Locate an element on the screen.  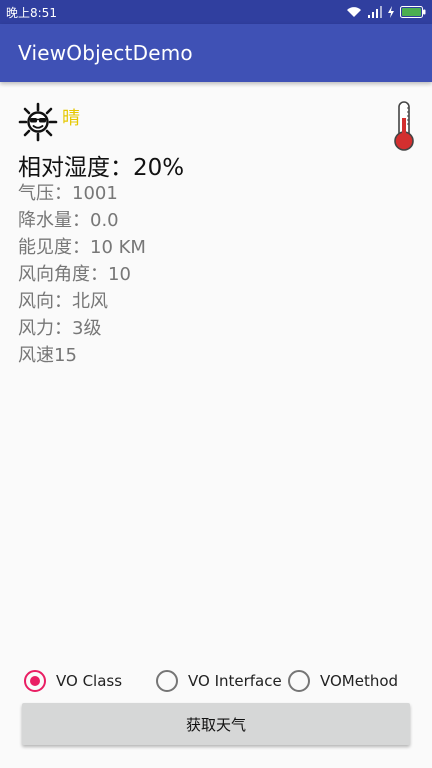
radio-vo-class: VO Class is located at coordinates (73, 681).